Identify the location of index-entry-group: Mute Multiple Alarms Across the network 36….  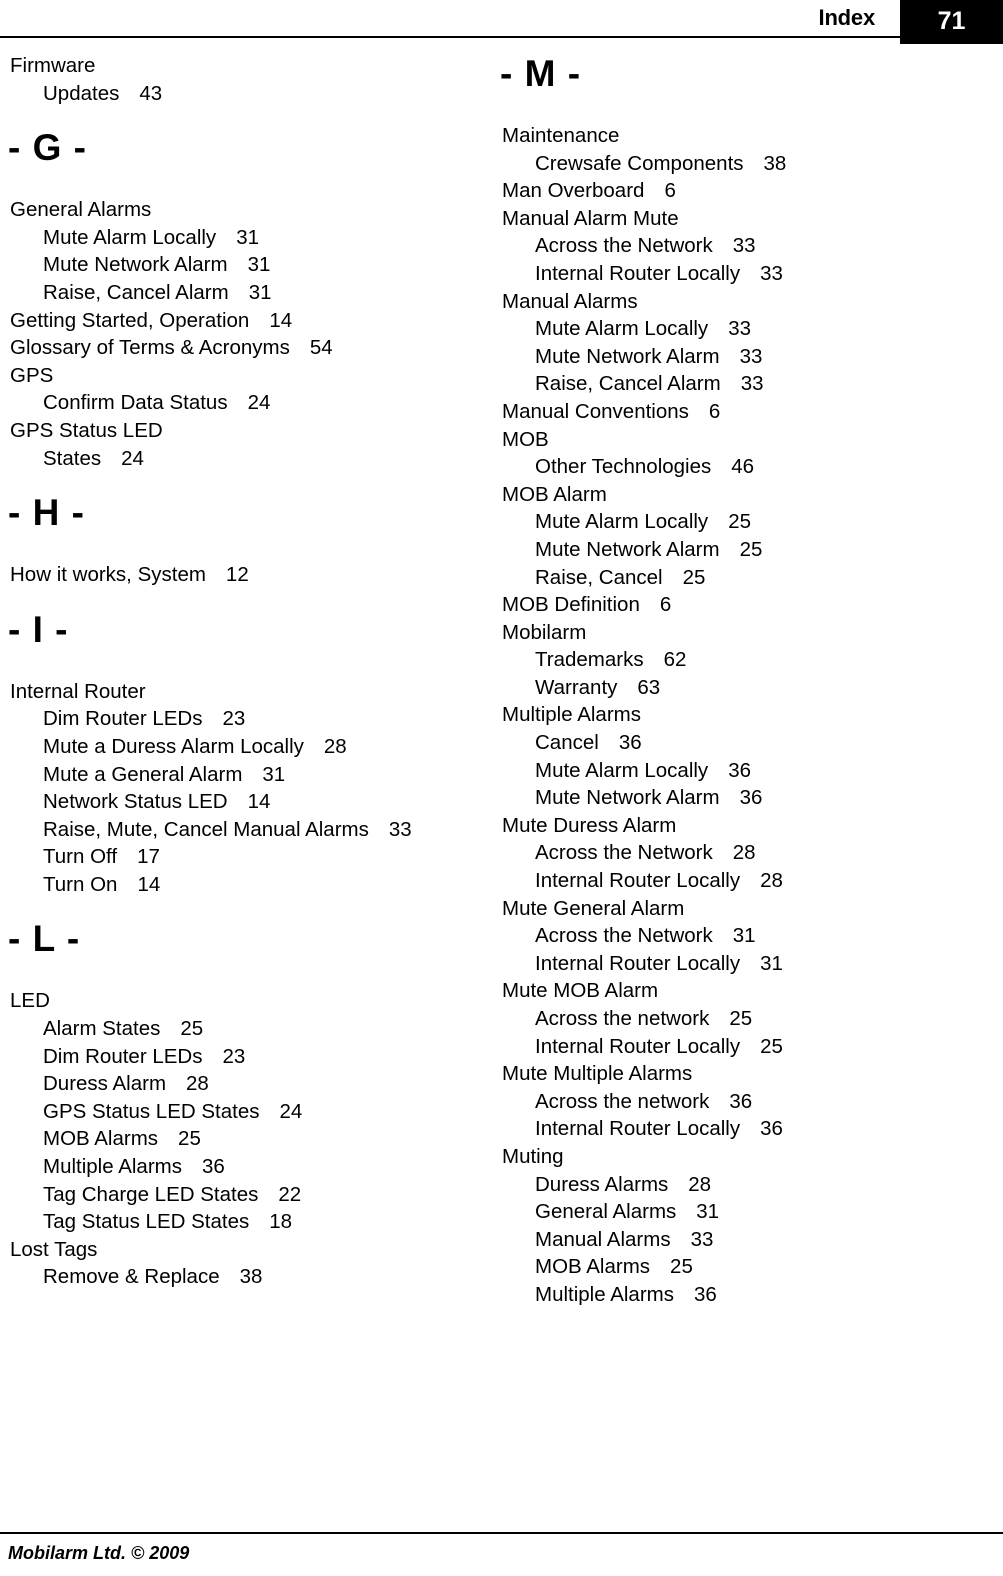
(740, 1101).